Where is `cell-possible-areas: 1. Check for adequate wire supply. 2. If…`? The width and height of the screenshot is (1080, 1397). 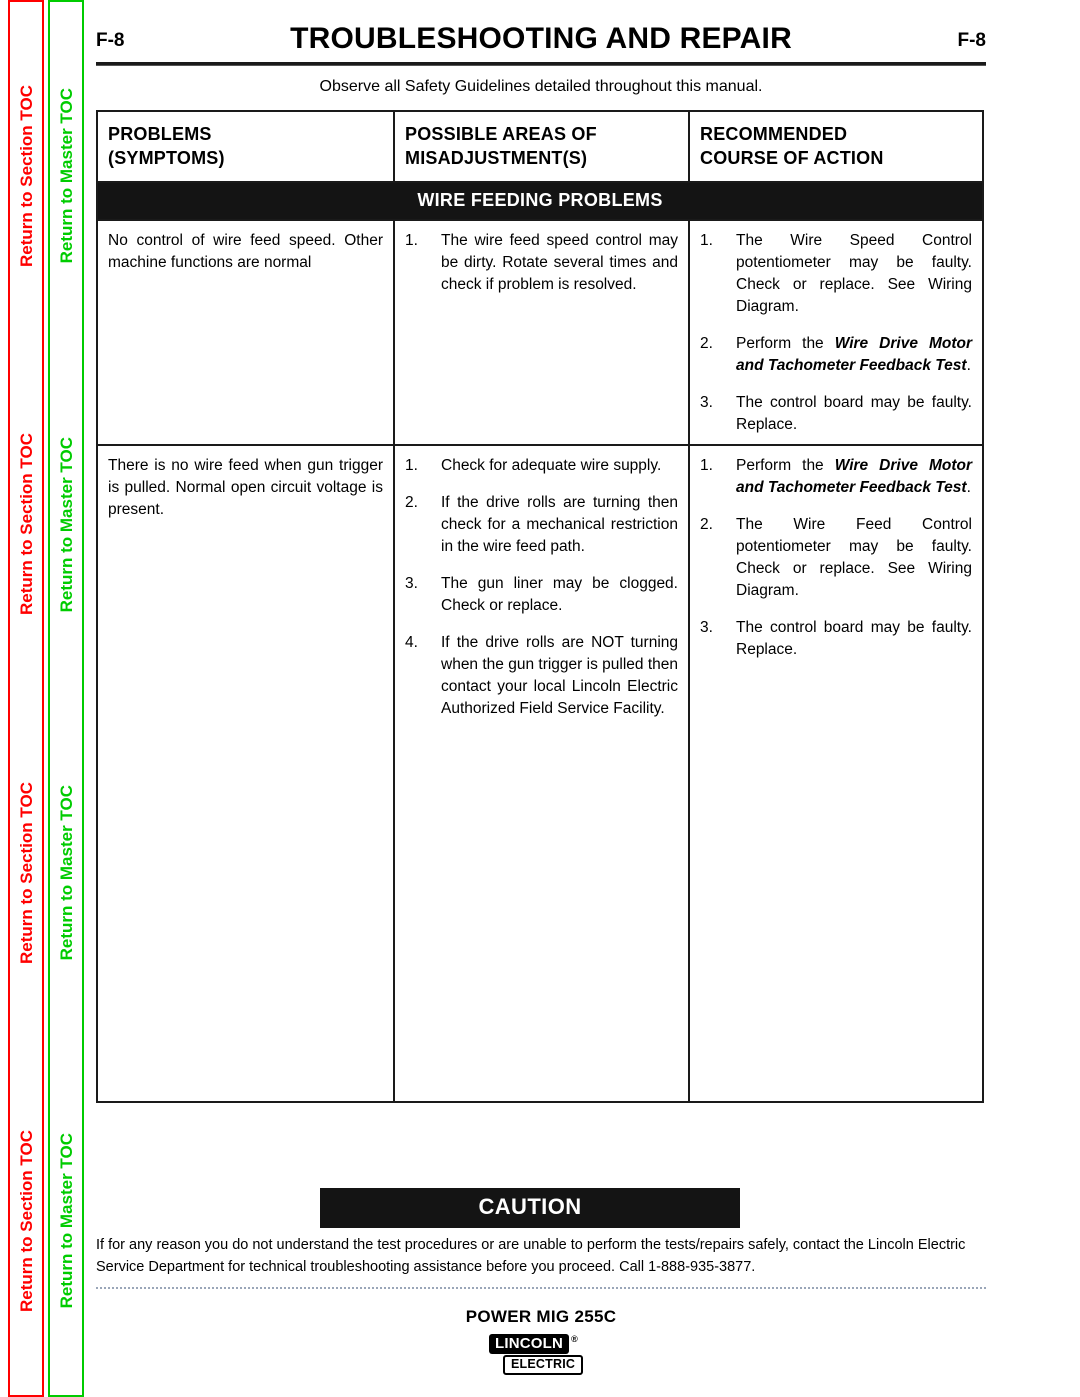
cell-possible-areas: 1. Check for adequate wire supply. 2. If… is located at coordinates (542, 773).